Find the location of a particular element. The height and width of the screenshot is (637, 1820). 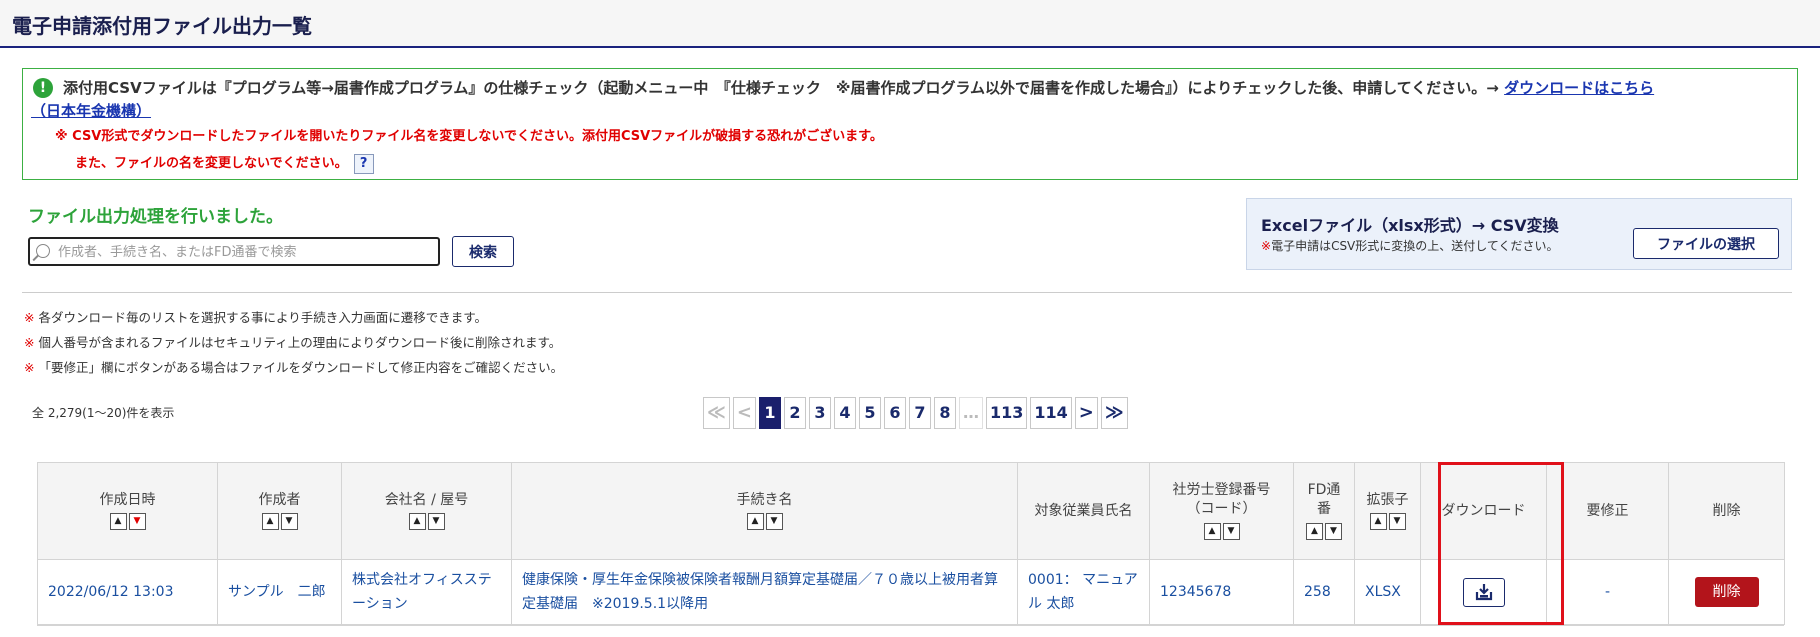

next-page-button: > is located at coordinates (1086, 413).